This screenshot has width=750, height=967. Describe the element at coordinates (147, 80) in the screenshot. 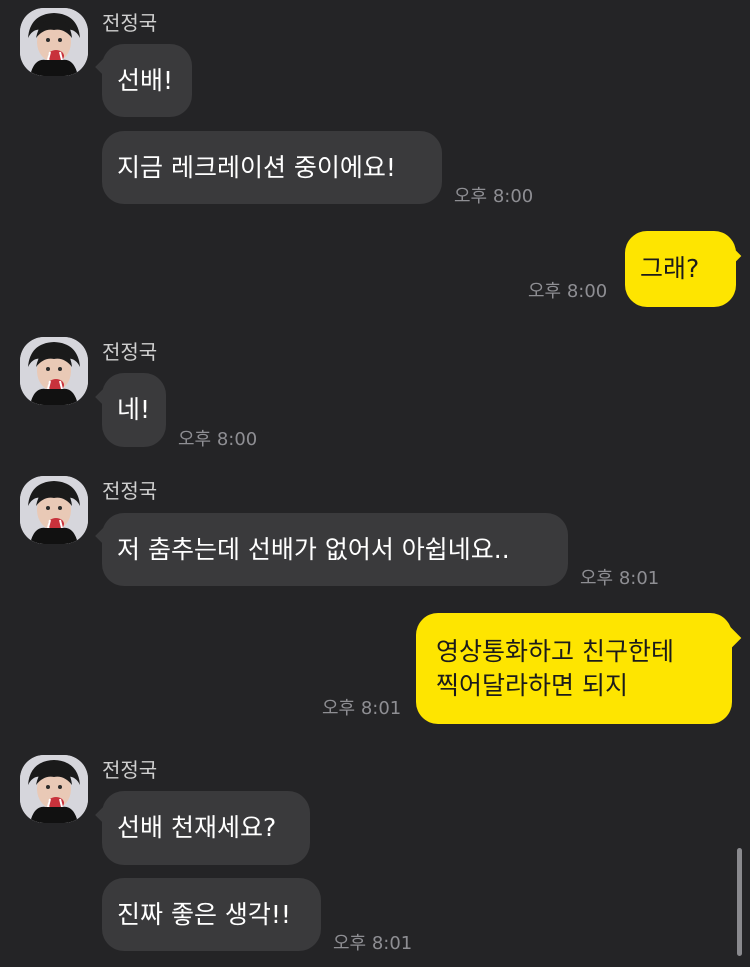

I see `incoming-message: 선배!` at that location.